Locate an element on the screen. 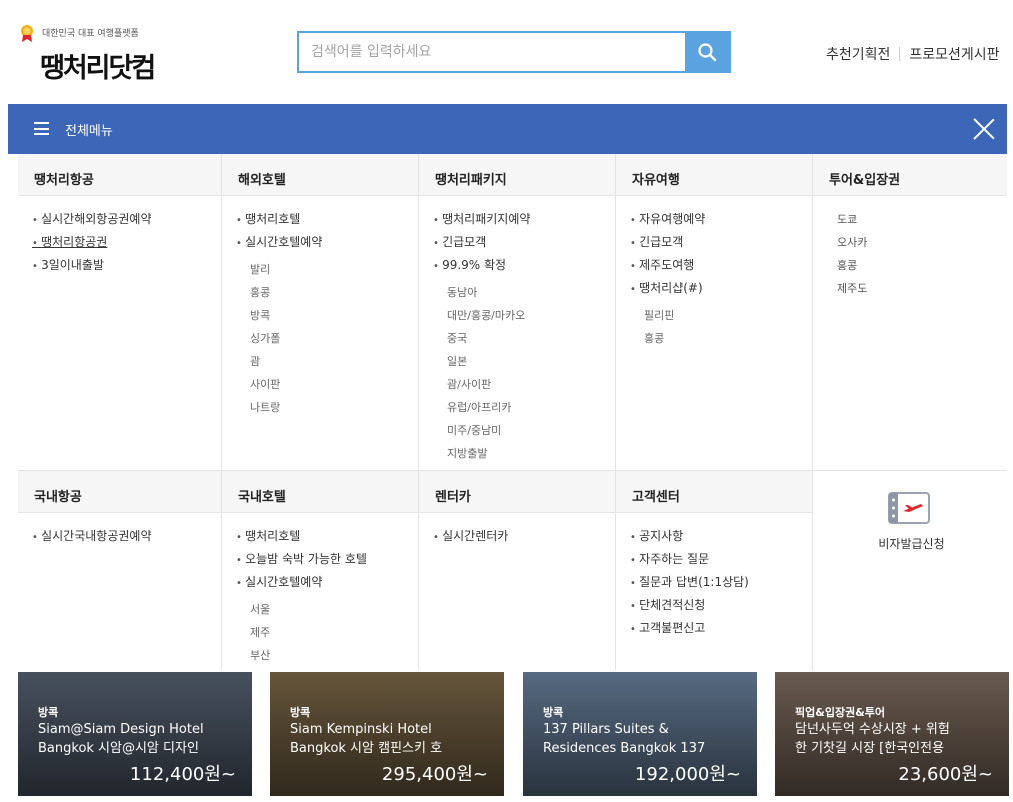  menu-sublink: 제주도 is located at coordinates (917, 288).